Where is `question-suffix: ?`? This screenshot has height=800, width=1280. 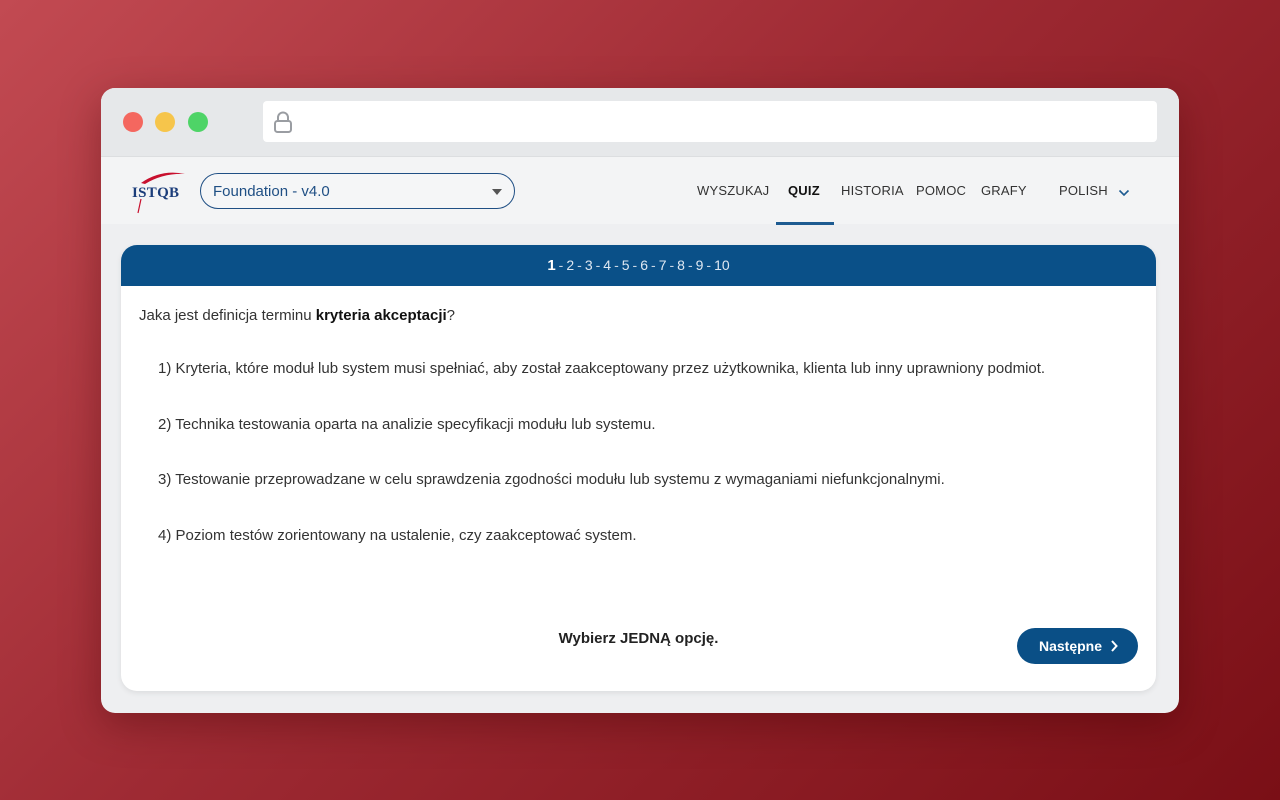
question-suffix: ? is located at coordinates (451, 315).